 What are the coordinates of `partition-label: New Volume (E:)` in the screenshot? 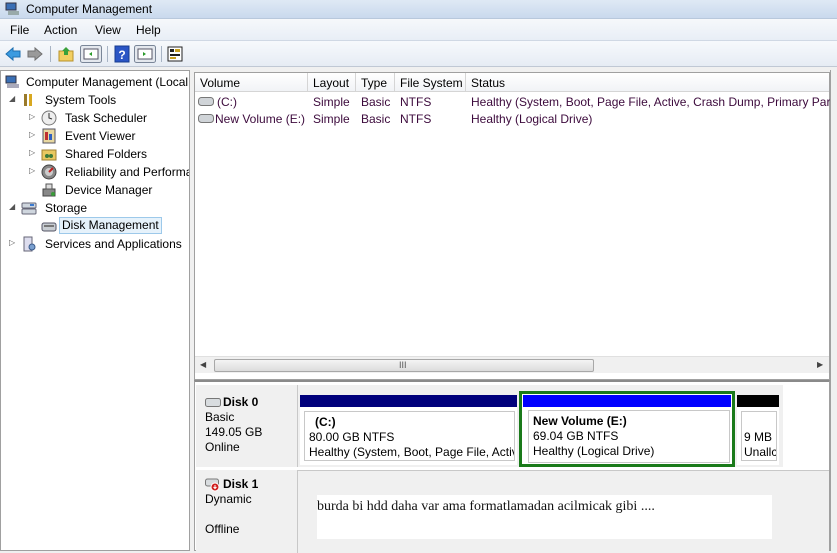 It's located at (580, 421).